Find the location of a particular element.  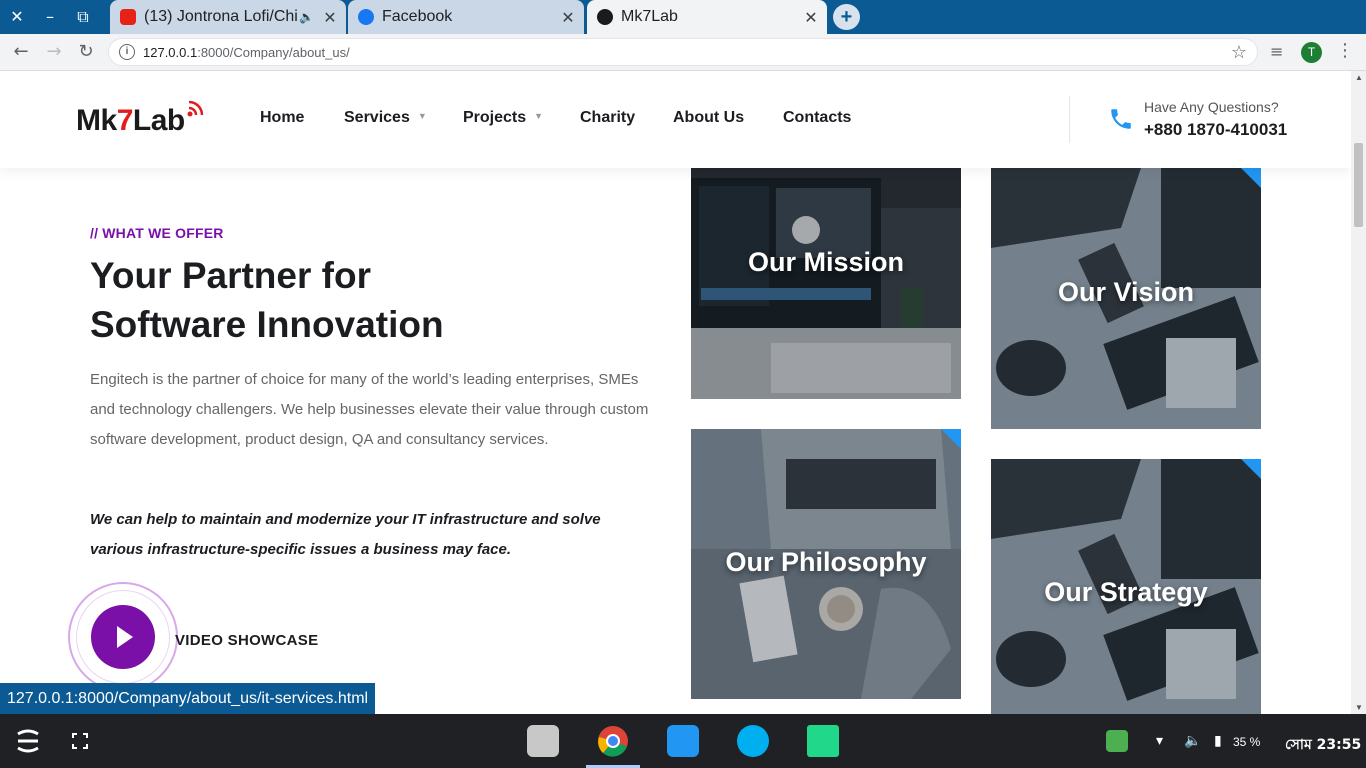

header-divider is located at coordinates (1069, 119).